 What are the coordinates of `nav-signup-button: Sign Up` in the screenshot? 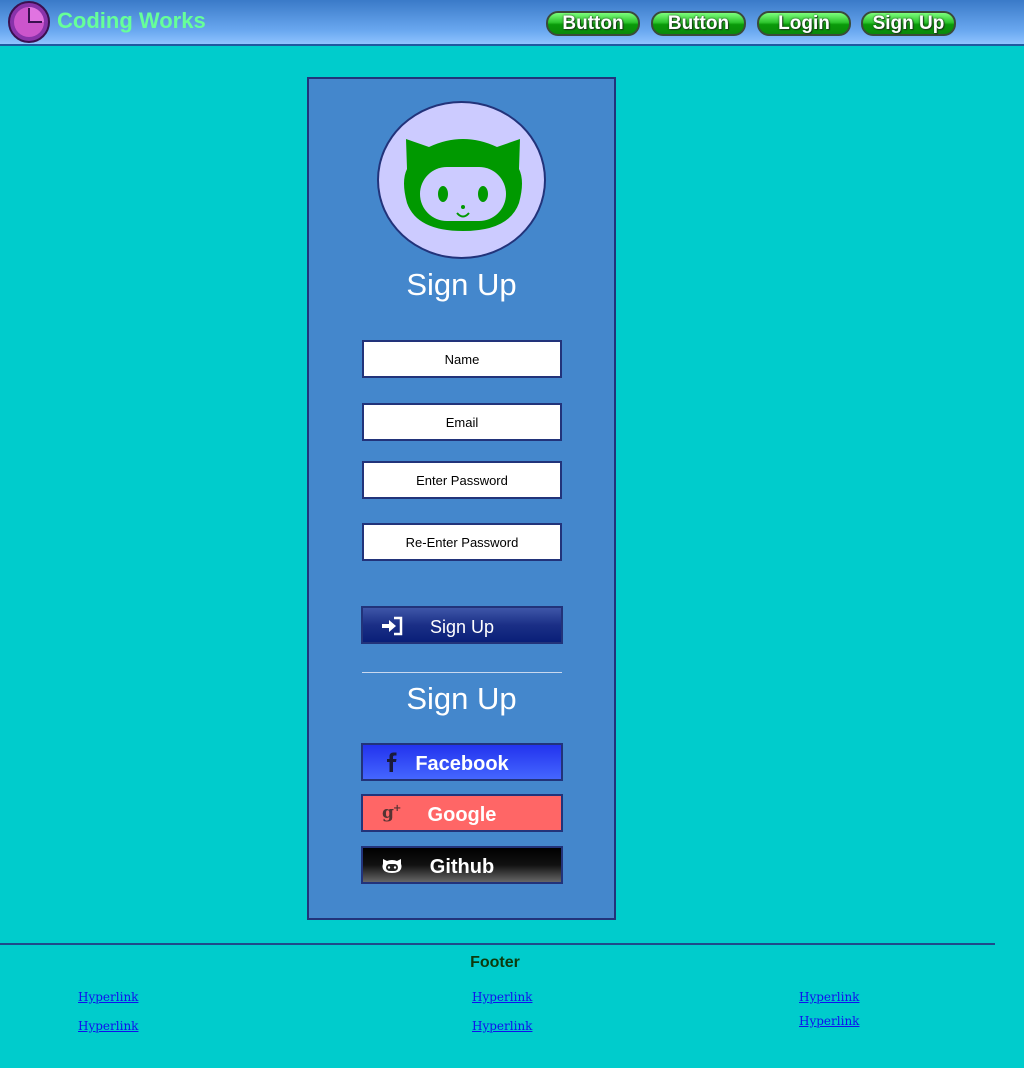 It's located at (908, 23).